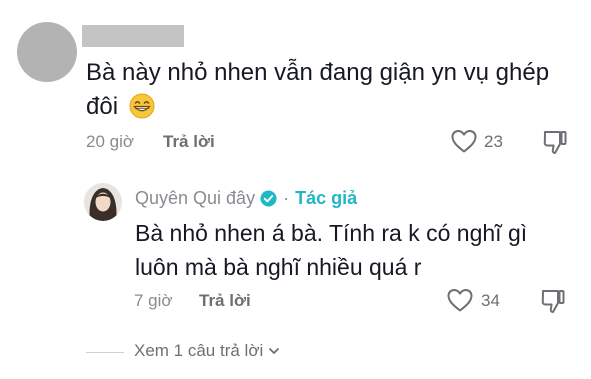 The image size is (591, 379). What do you see at coordinates (274, 351) in the screenshot?
I see `chevron-down-icon` at bounding box center [274, 351].